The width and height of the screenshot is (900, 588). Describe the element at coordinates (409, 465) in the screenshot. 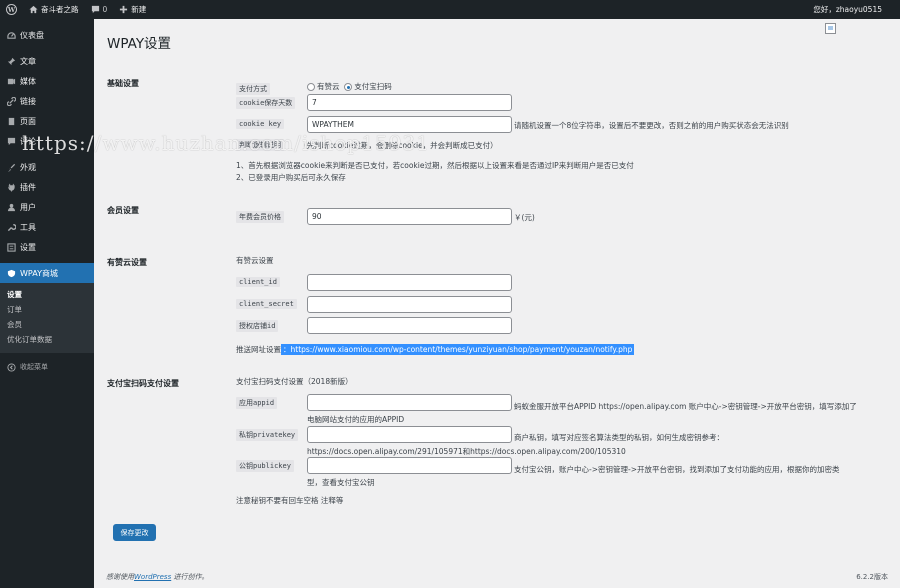

I see `public-key-input` at that location.